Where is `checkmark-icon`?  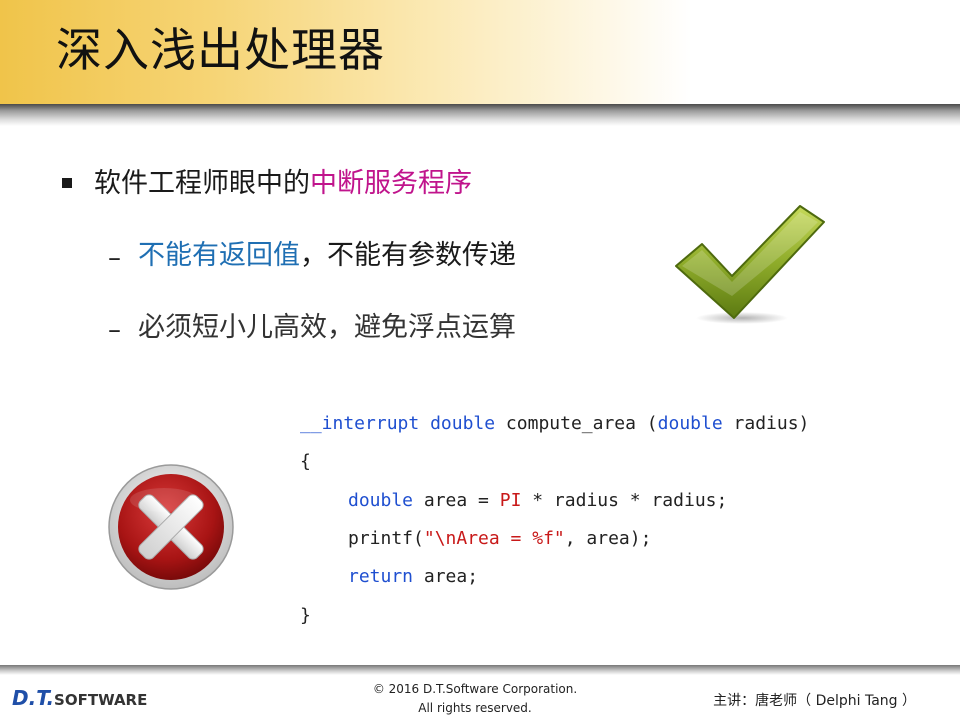 checkmark-icon is located at coordinates (750, 263).